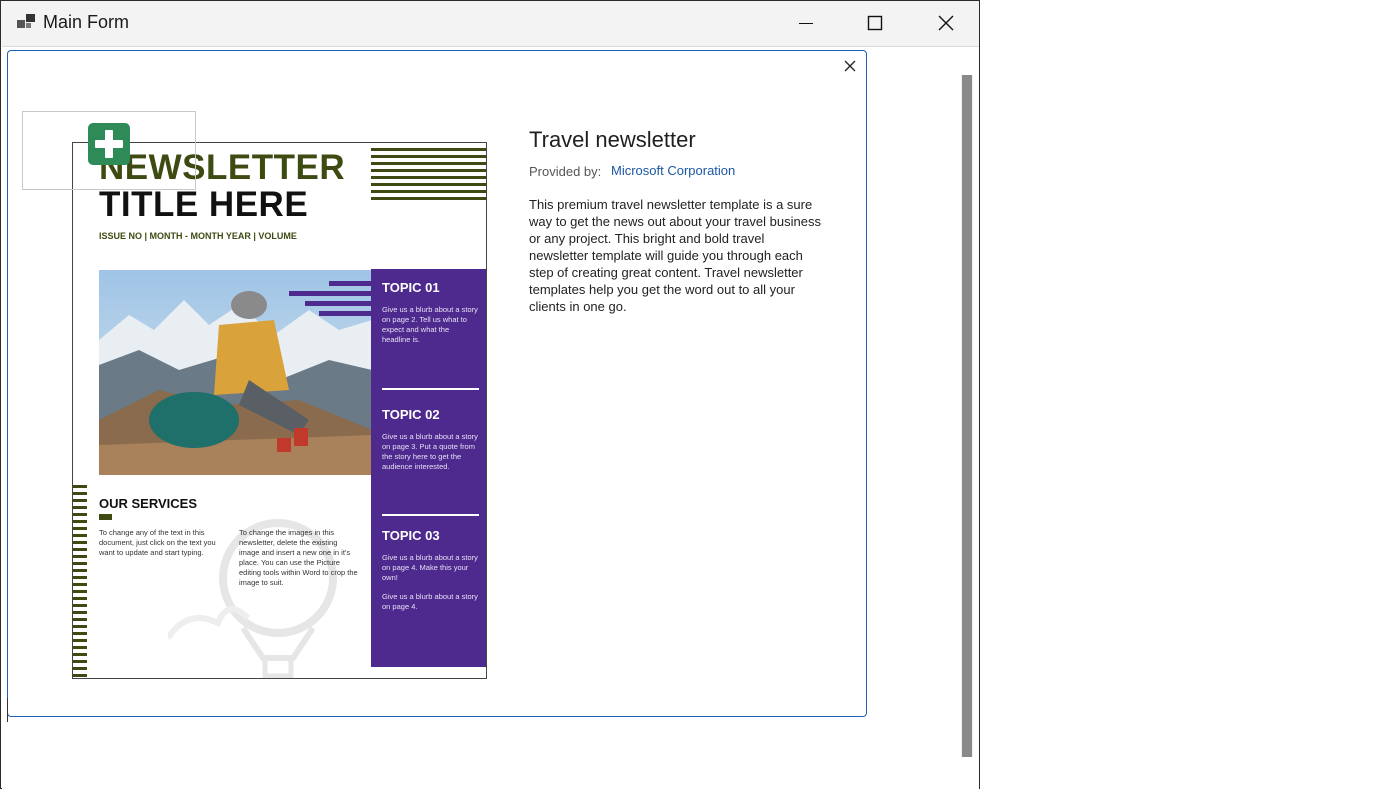  I want to click on plus-square-icon, so click(109, 144).